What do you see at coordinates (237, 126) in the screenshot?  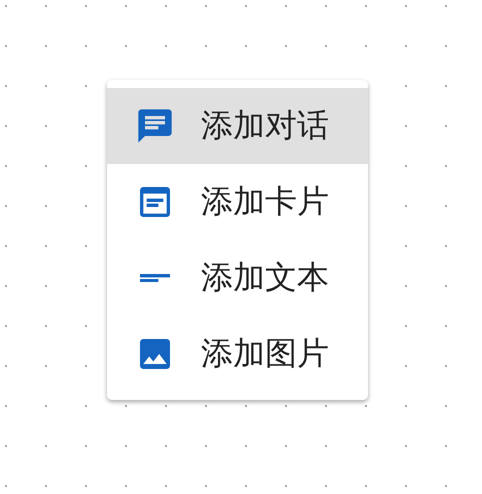 I see `menu-item: 添加对话` at bounding box center [237, 126].